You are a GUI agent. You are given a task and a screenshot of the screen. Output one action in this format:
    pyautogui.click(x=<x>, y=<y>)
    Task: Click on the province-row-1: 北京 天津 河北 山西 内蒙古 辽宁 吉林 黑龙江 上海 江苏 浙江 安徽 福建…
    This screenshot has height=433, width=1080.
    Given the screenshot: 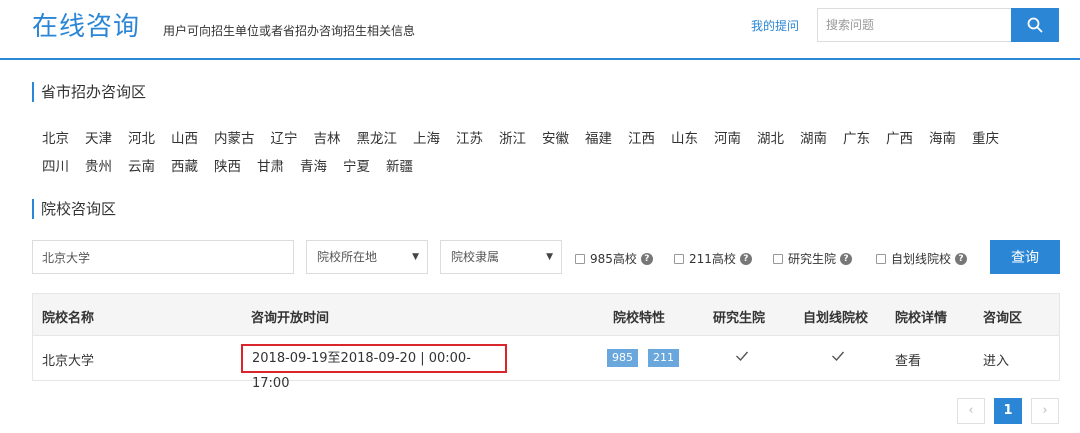 What is the action you would take?
    pyautogui.click(x=520, y=137)
    